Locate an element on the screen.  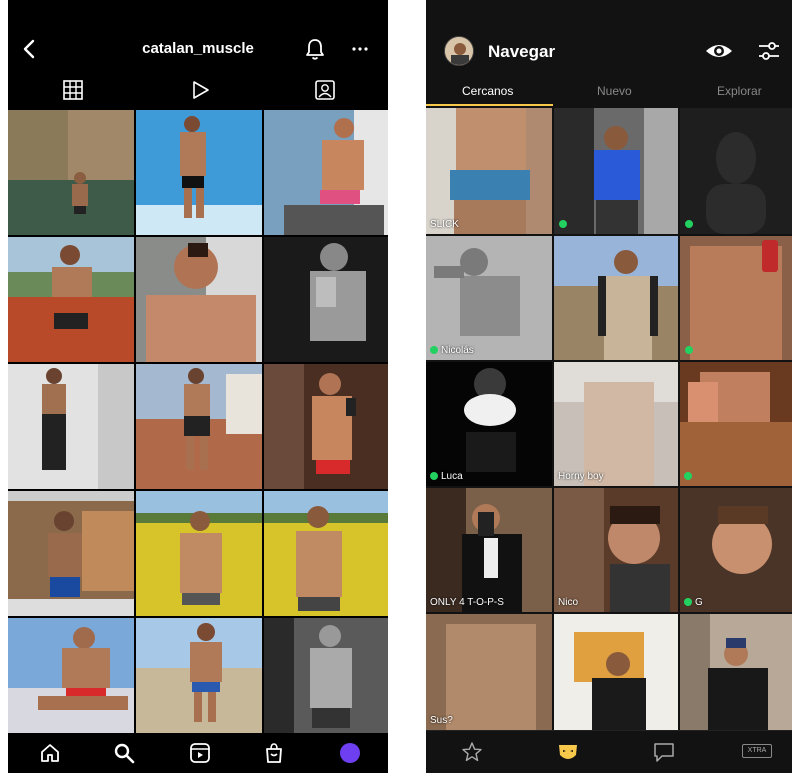
shop-icon is located at coordinates (274, 753).